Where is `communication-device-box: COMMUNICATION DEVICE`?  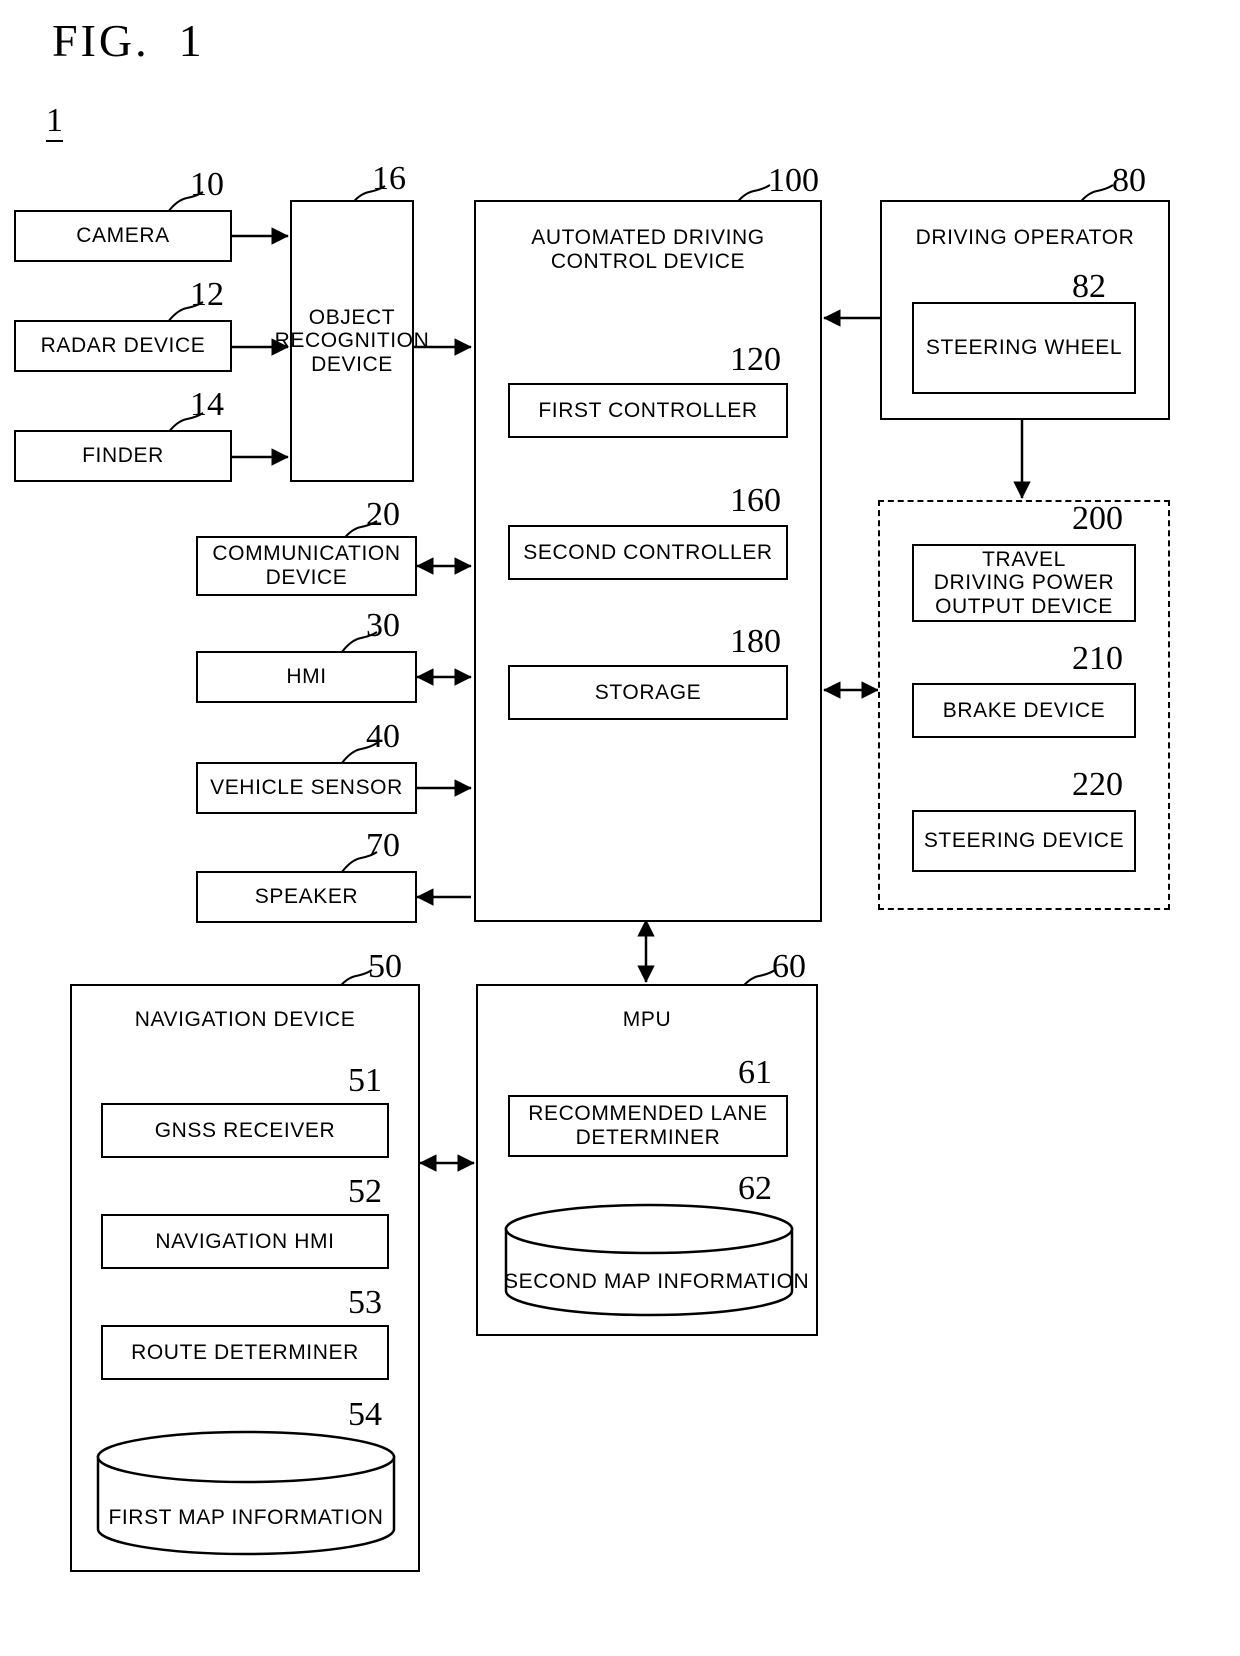 communication-device-box: COMMUNICATION DEVICE is located at coordinates (306, 566).